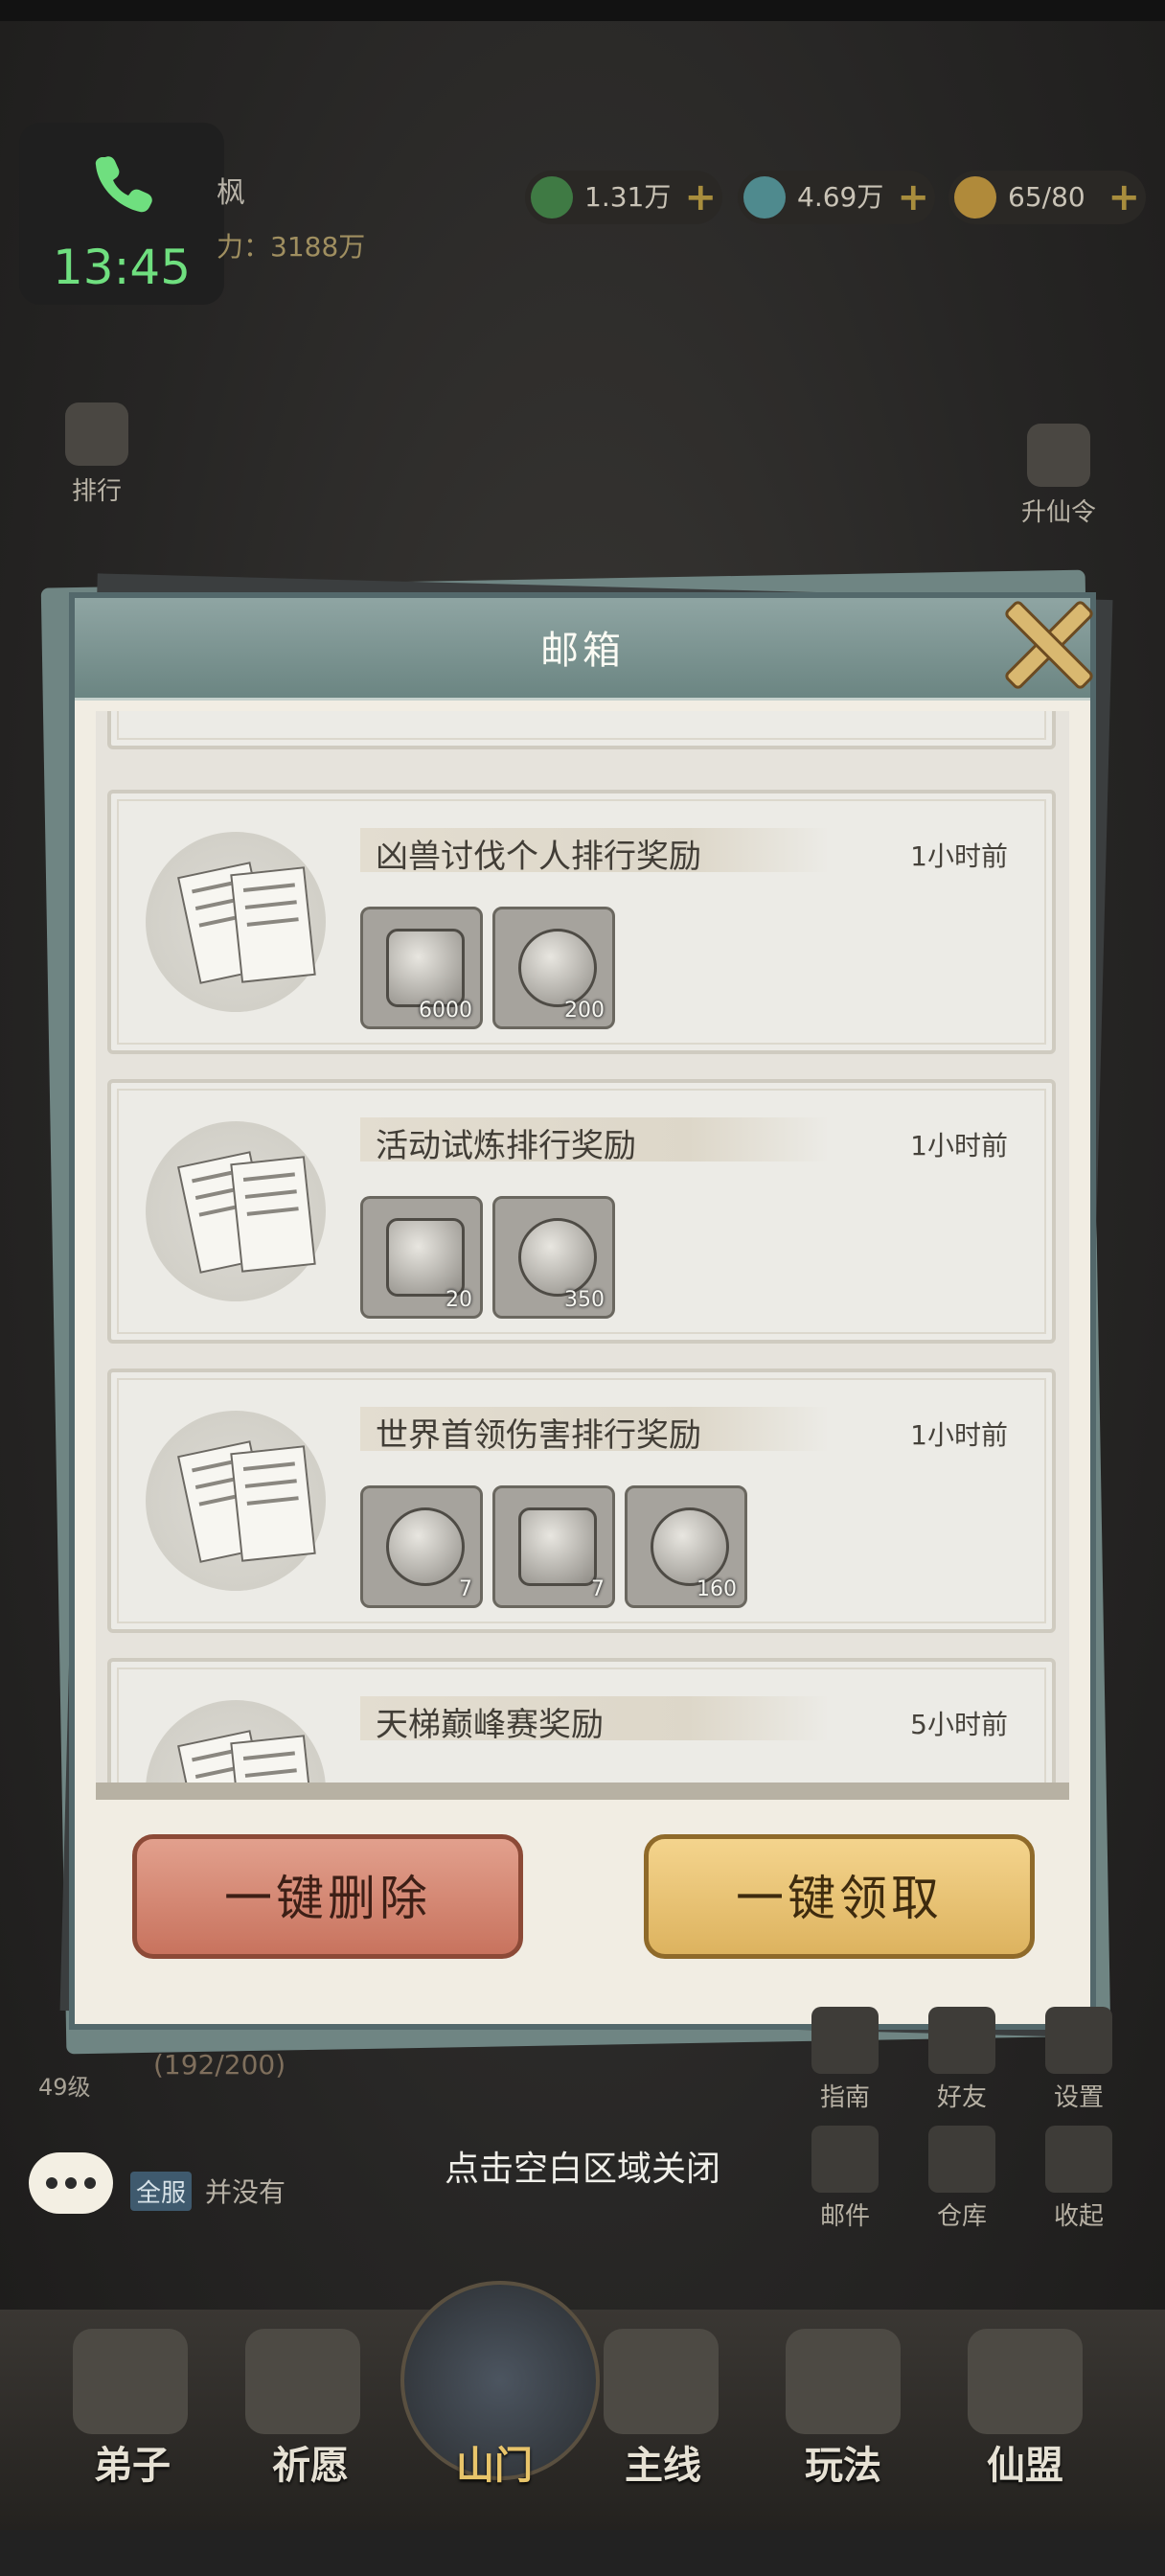  I want to click on mail-icon, so click(845, 2159).